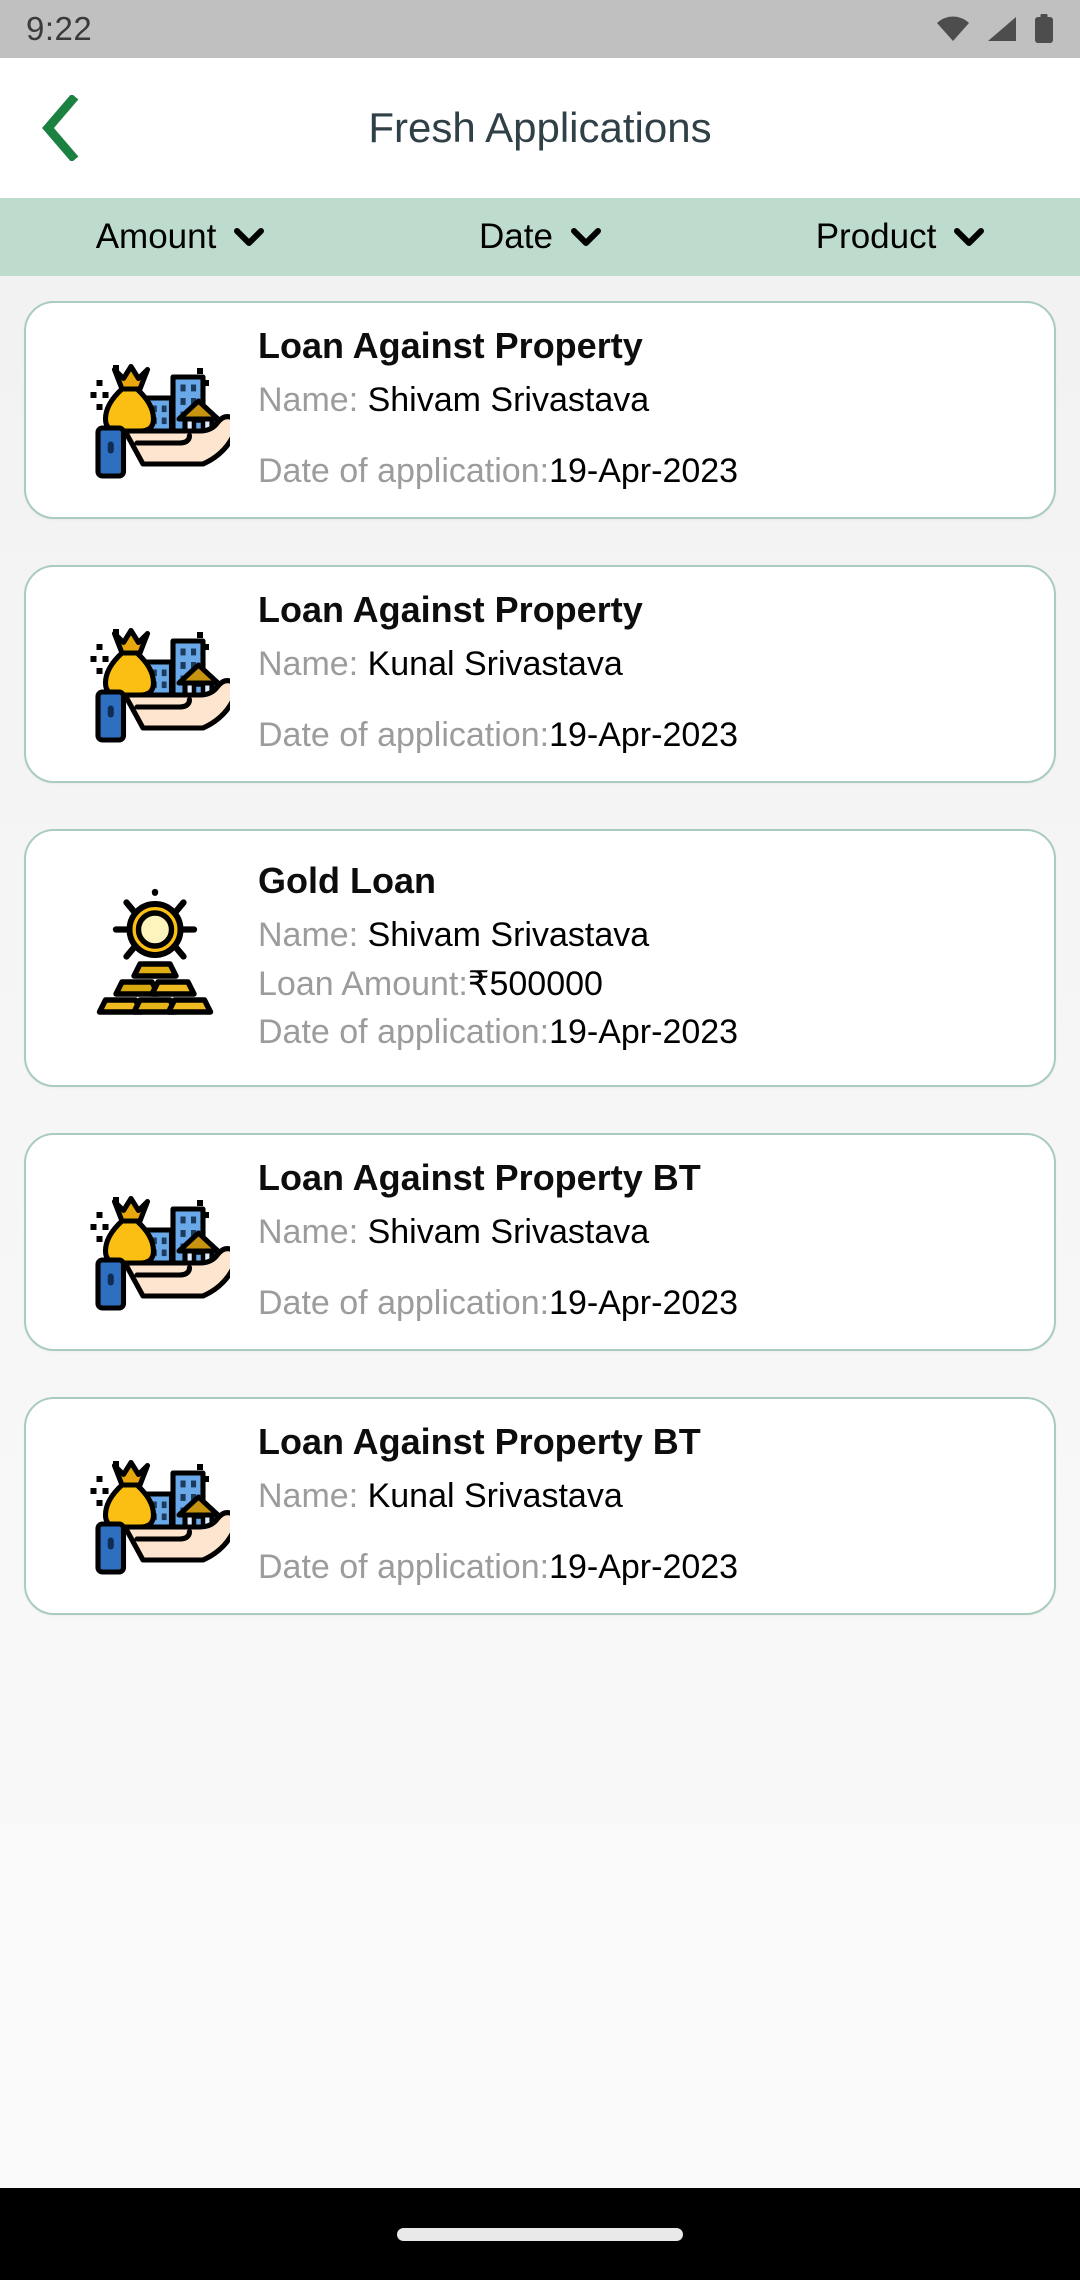 This screenshot has width=1080, height=2280. What do you see at coordinates (155, 958) in the screenshot?
I see `gold-loan-icon` at bounding box center [155, 958].